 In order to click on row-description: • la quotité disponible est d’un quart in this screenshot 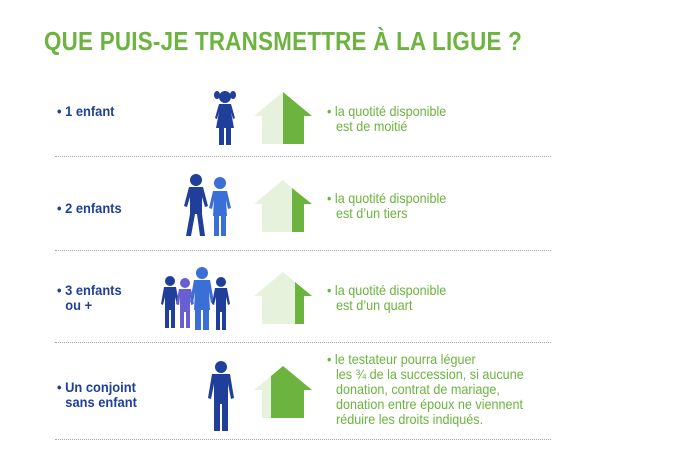, I will do `click(386, 298)`.